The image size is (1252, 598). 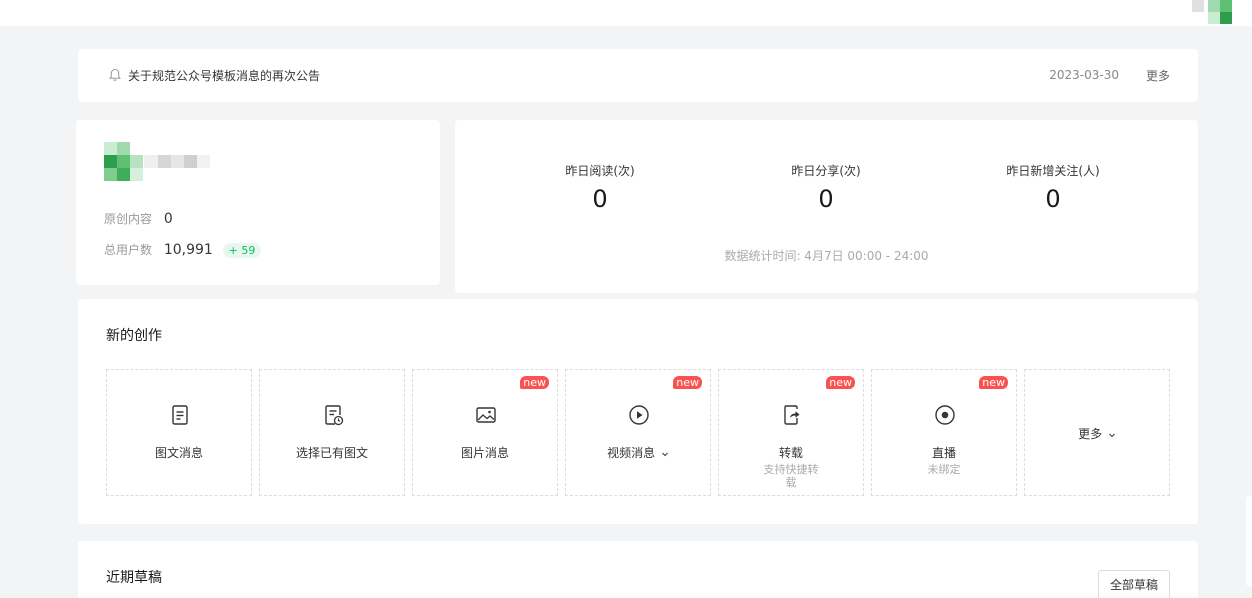 What do you see at coordinates (1158, 75) in the screenshot?
I see `notice-more-link: 更多` at bounding box center [1158, 75].